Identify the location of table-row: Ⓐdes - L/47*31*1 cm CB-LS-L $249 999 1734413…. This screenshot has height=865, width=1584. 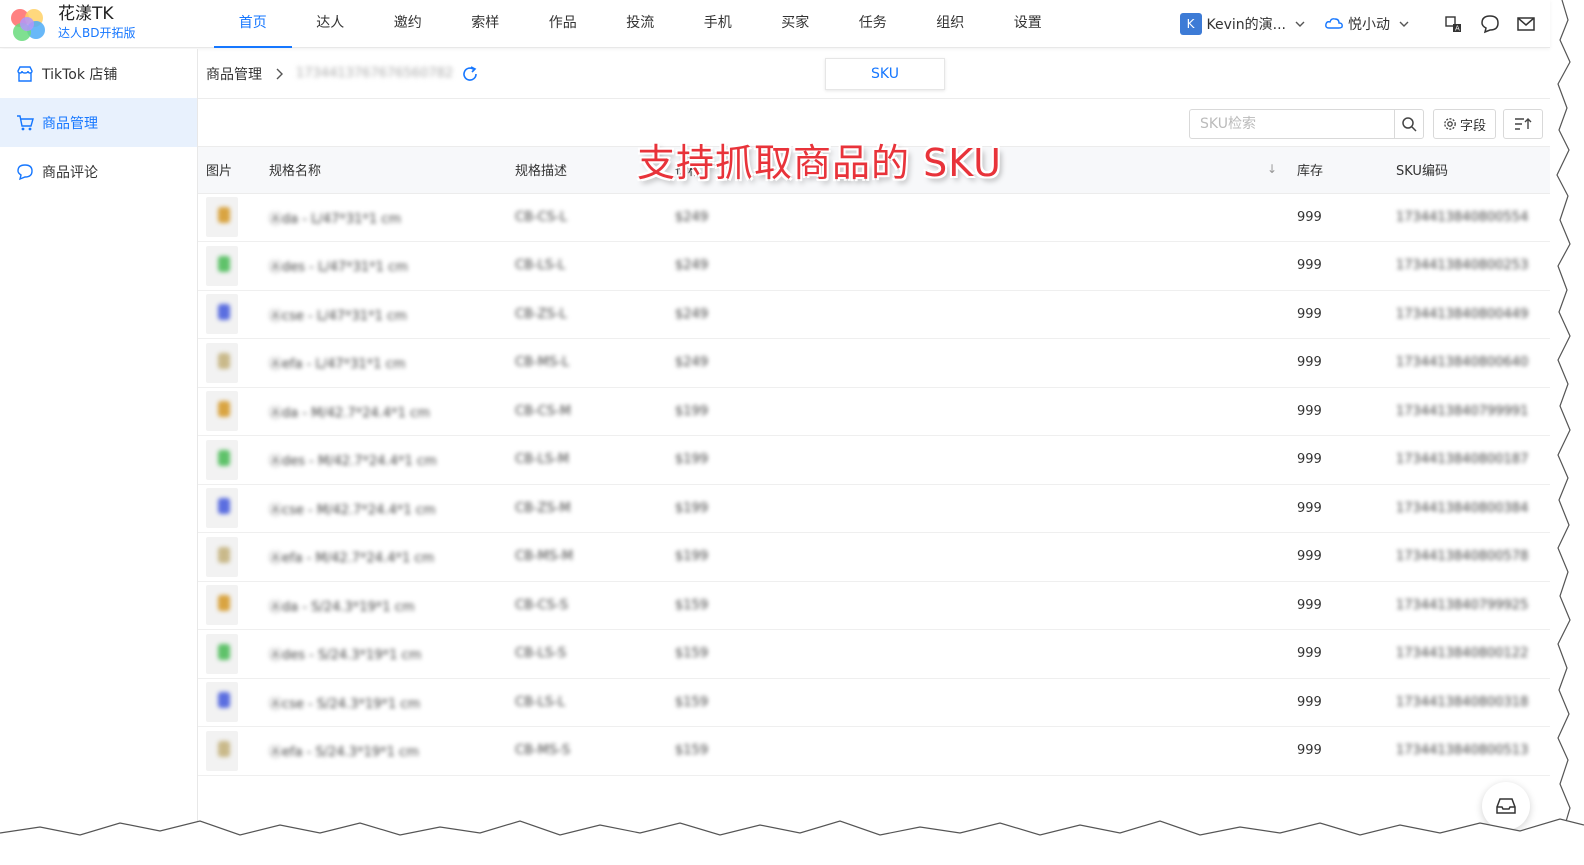
(874, 266).